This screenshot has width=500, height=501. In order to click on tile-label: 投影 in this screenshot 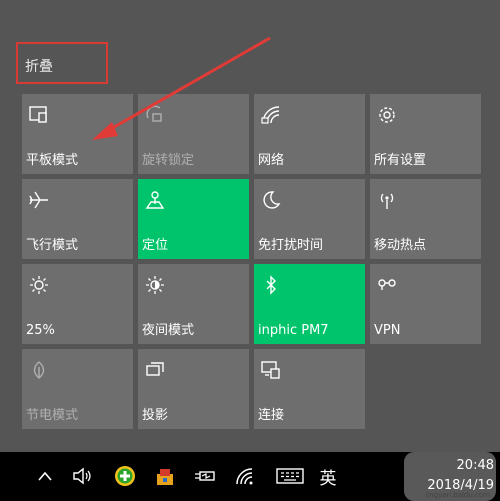, I will do `click(155, 415)`.